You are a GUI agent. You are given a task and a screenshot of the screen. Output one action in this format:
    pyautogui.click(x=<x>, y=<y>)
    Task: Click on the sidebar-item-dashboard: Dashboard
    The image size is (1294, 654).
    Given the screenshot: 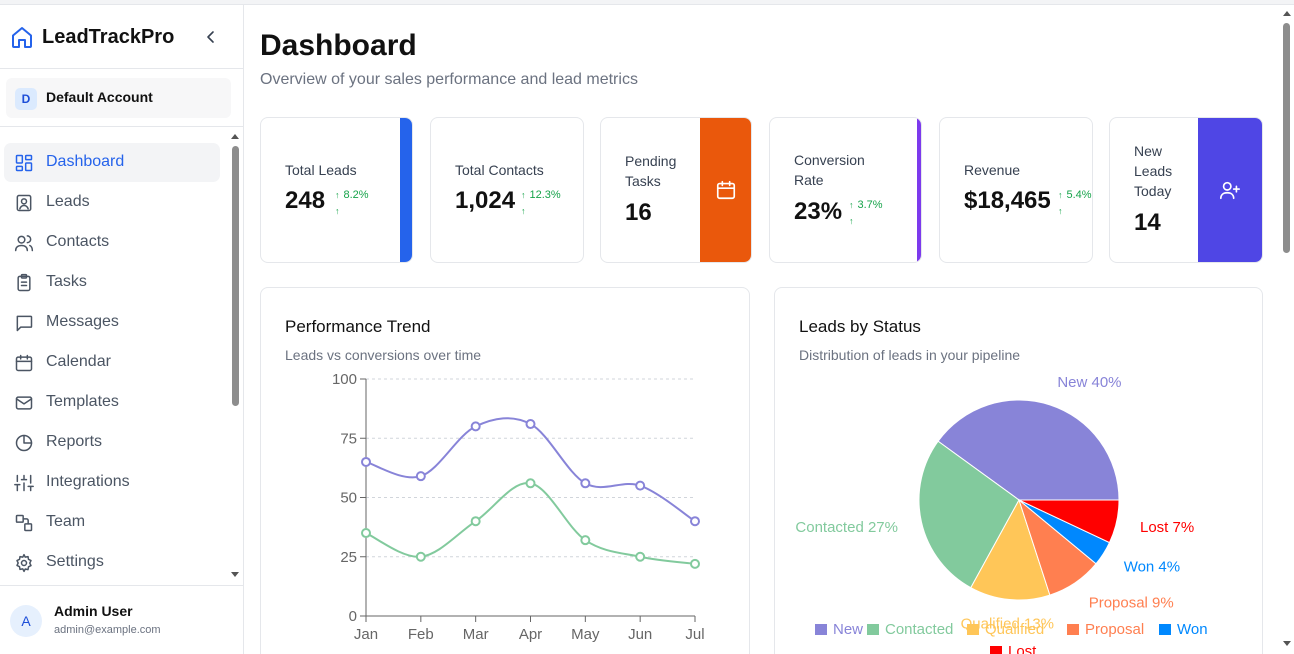 What is the action you would take?
    pyautogui.click(x=112, y=162)
    